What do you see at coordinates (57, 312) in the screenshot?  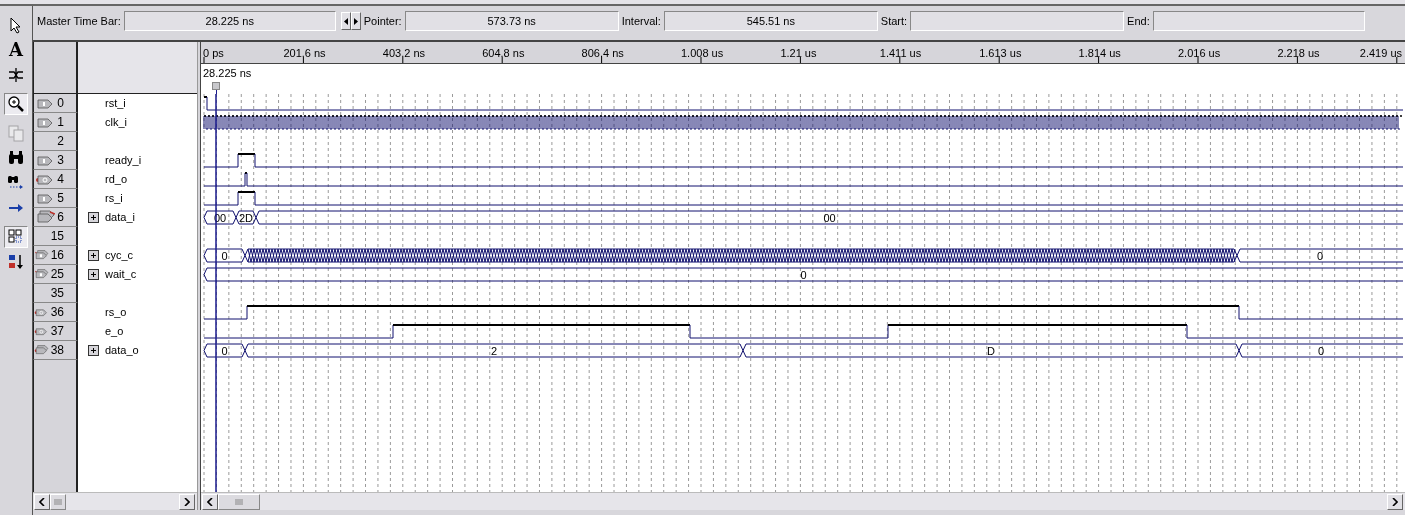 I see `signal-index: 36` at bounding box center [57, 312].